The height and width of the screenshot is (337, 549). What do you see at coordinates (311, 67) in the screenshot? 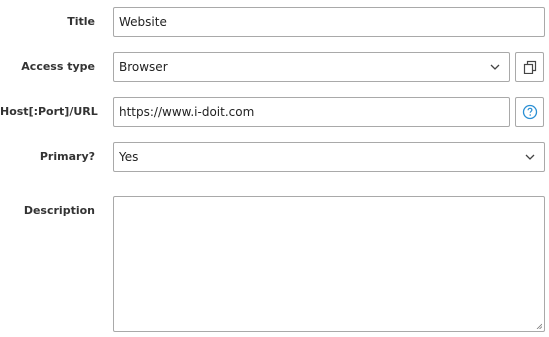
I see `access-type-select: Browser` at bounding box center [311, 67].